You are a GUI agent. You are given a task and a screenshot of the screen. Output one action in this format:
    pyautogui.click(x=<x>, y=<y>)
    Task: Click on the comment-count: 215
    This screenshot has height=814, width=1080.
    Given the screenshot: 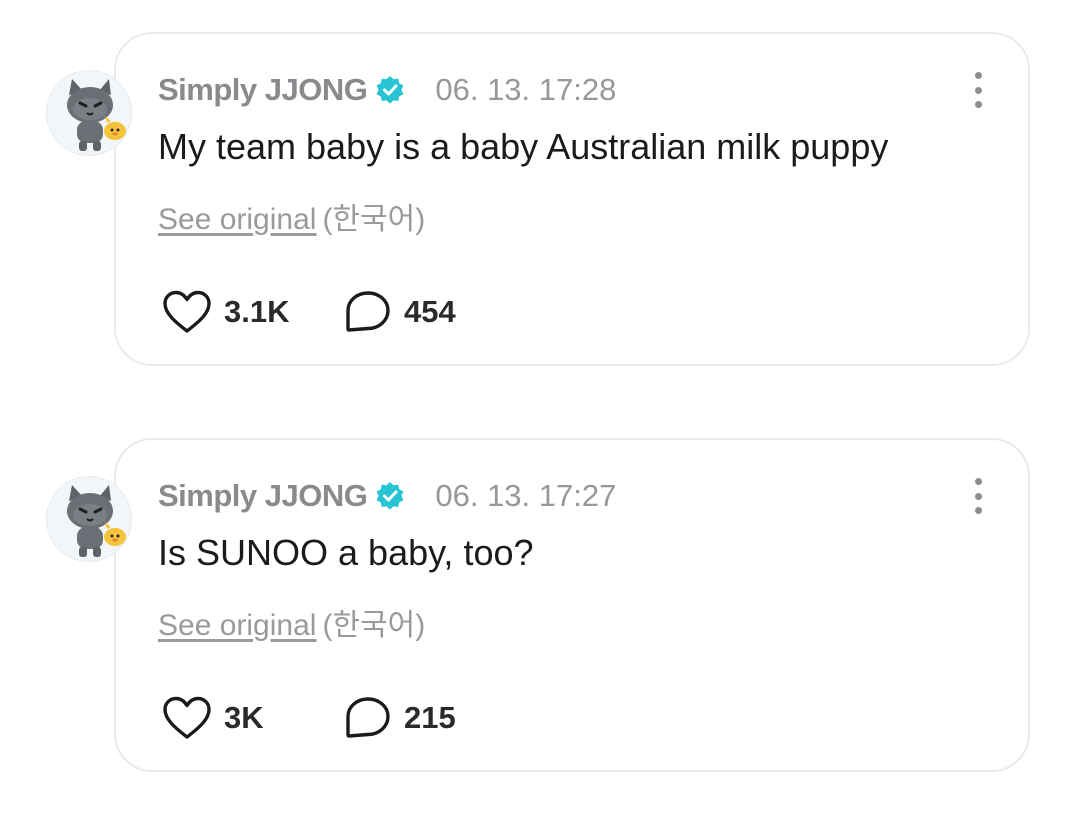 What is the action you would take?
    pyautogui.click(x=430, y=717)
    